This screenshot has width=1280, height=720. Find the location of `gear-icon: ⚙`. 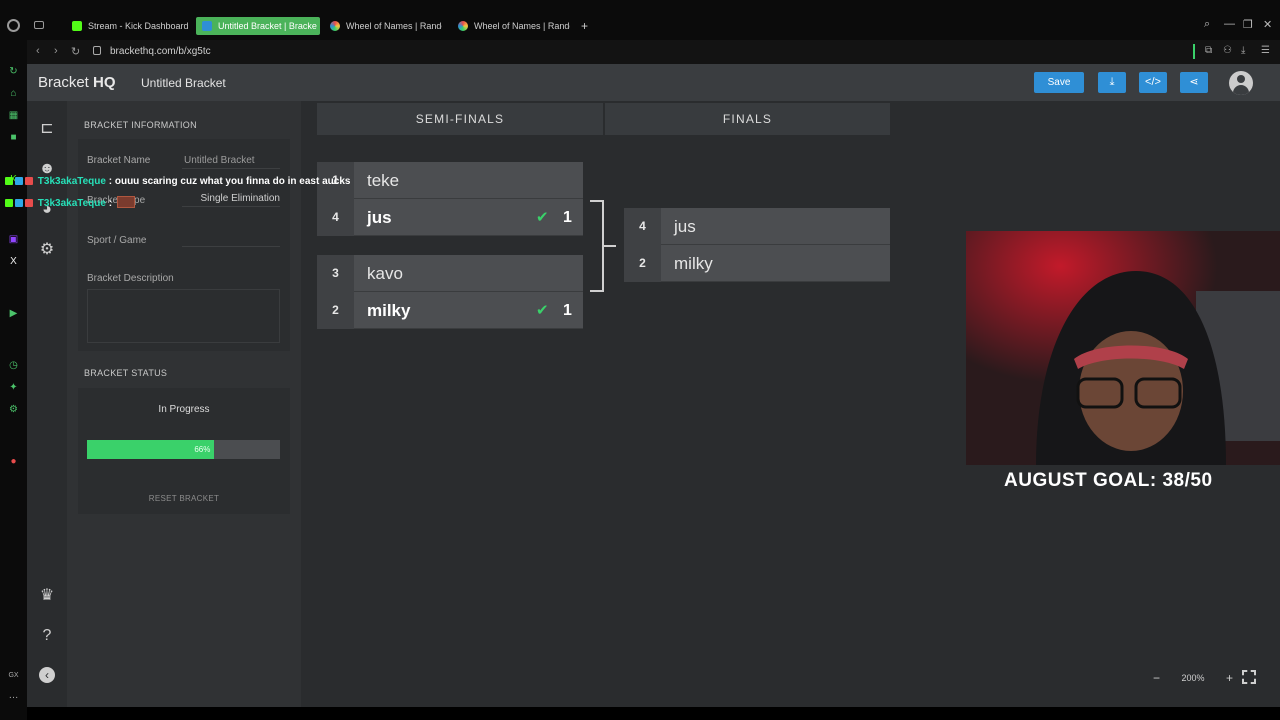

gear-icon: ⚙ is located at coordinates (47, 250).